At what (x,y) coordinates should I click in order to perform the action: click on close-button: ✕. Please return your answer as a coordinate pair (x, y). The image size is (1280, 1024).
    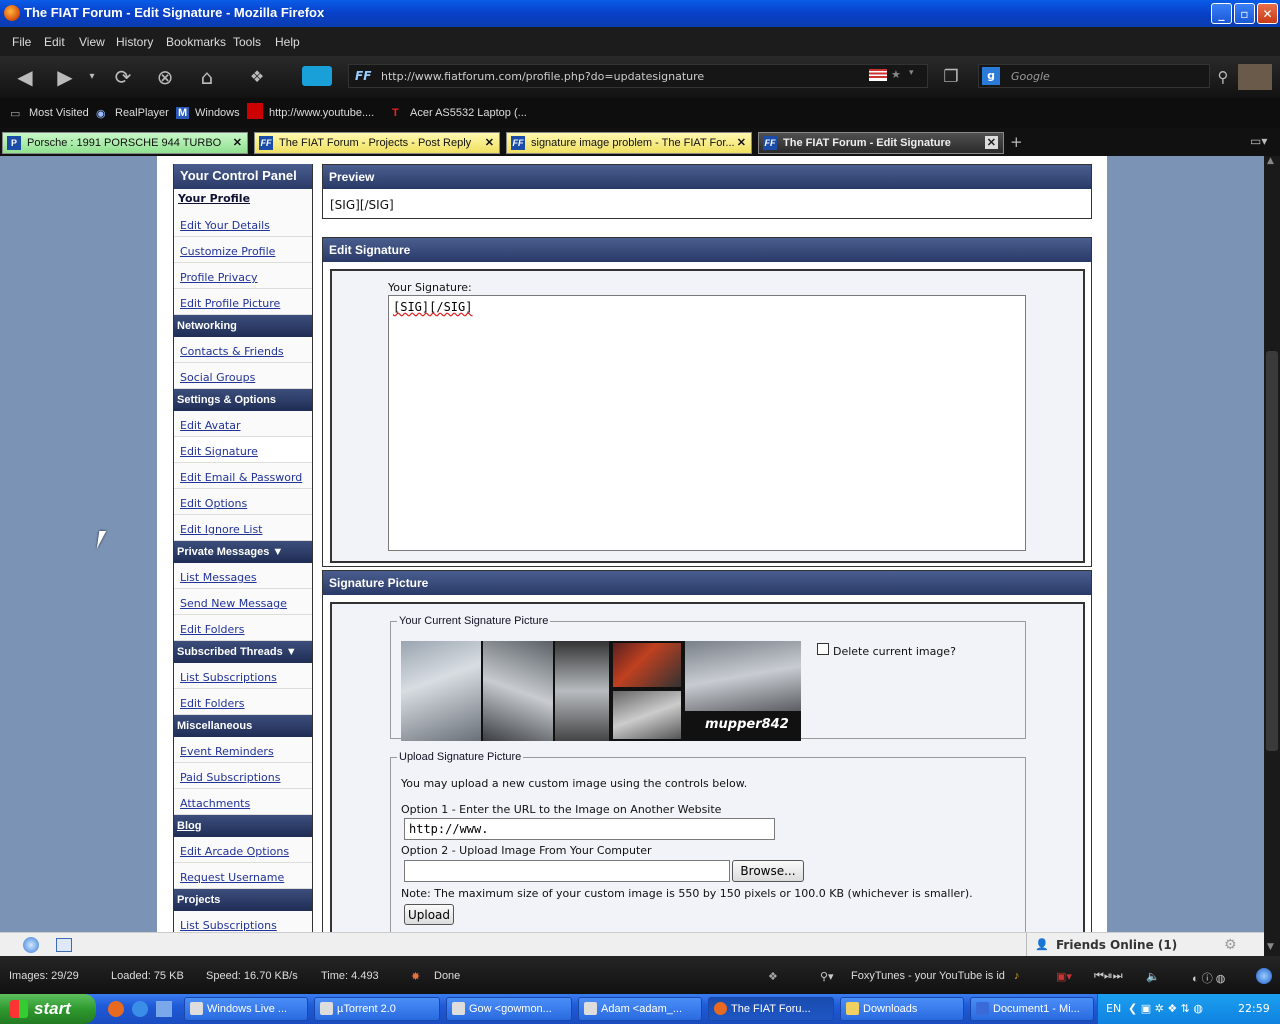
    Looking at the image, I should click on (1267, 13).